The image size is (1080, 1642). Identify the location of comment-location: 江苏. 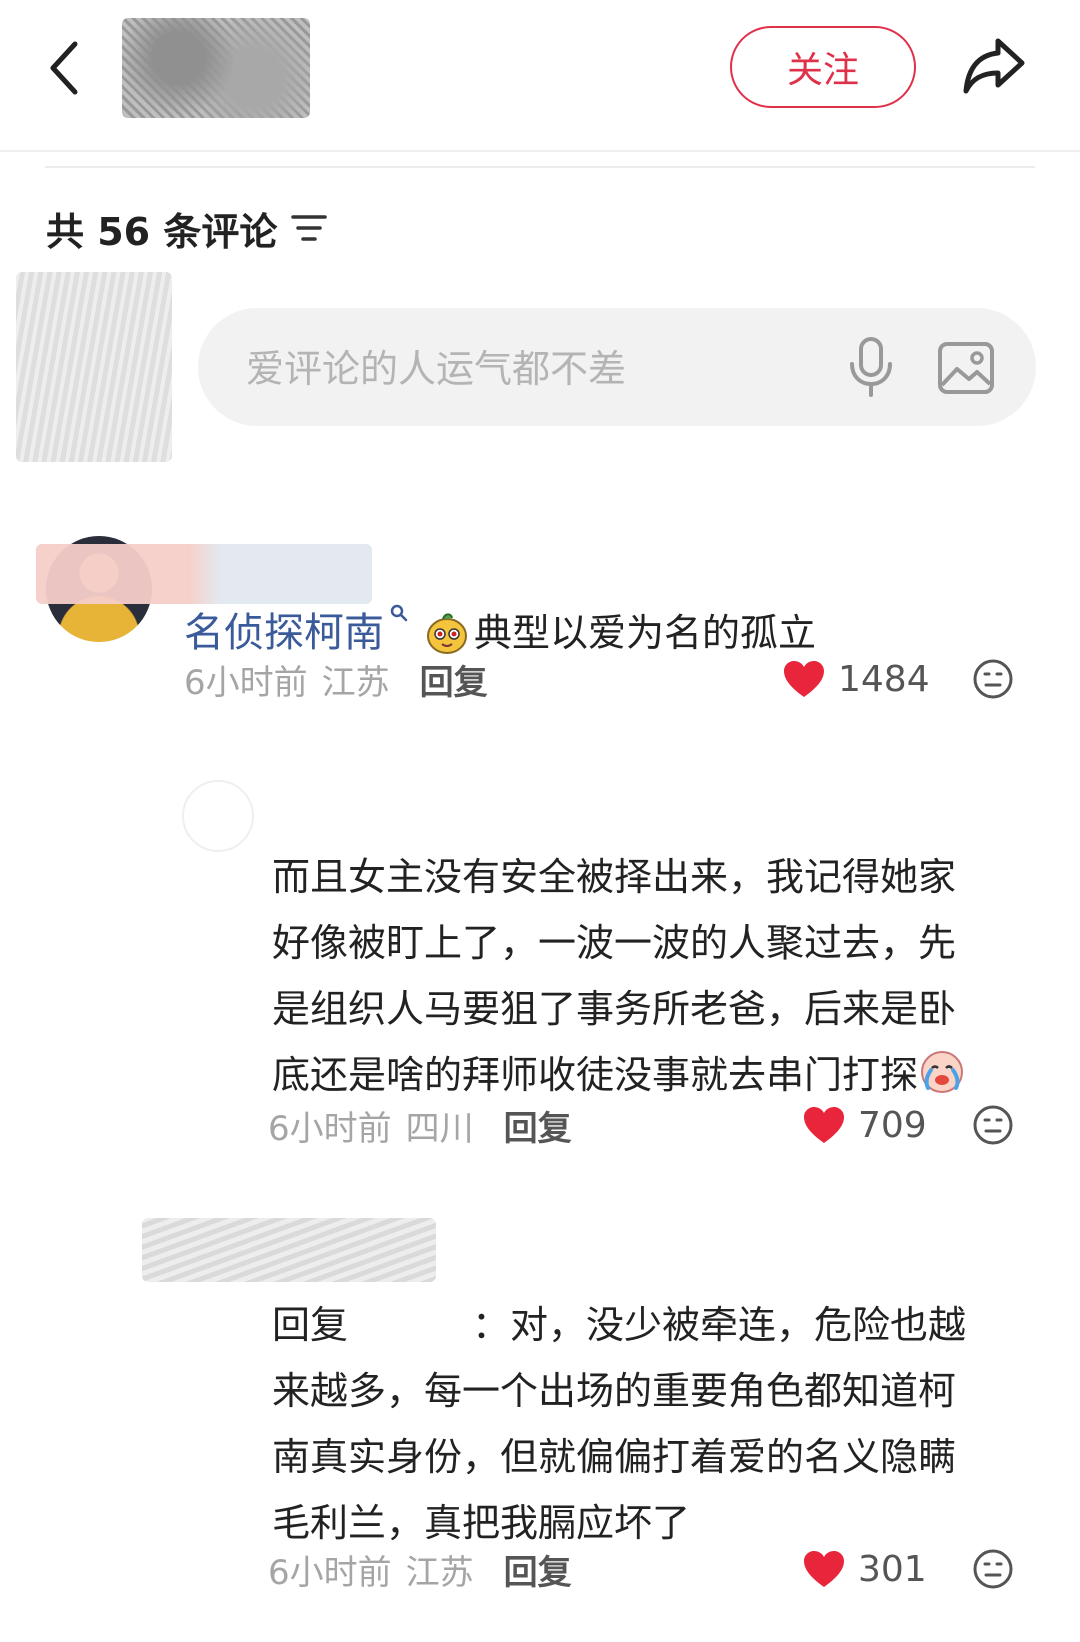
(355, 682).